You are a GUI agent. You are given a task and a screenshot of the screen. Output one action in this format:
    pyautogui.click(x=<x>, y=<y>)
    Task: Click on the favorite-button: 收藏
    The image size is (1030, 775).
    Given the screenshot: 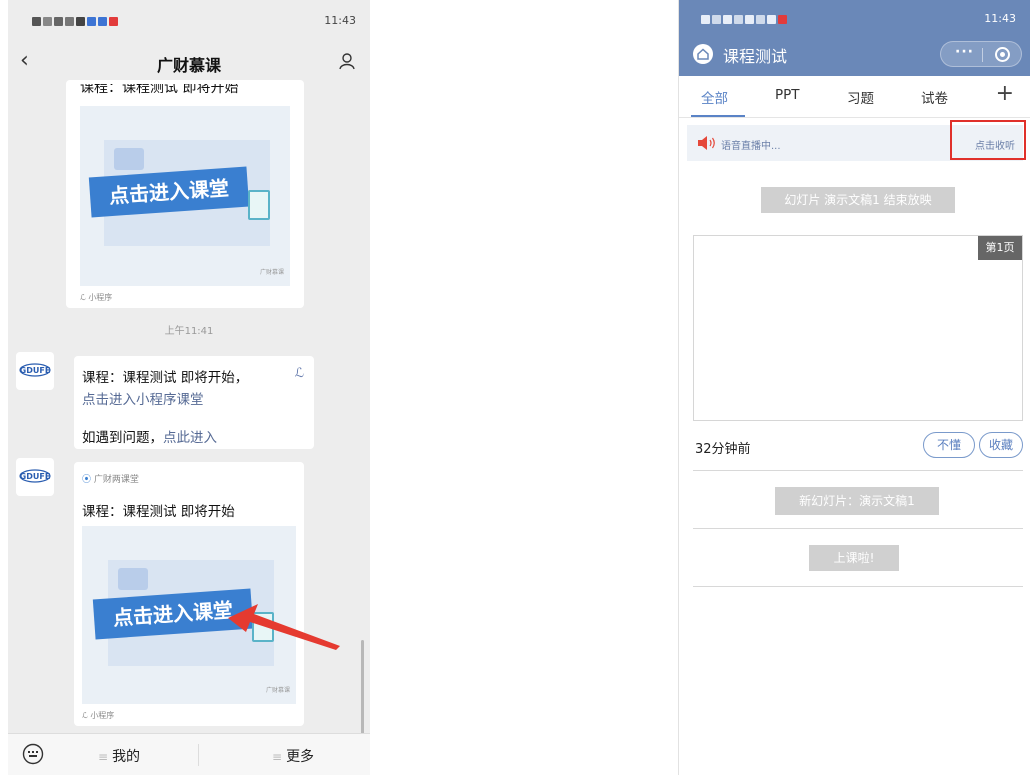 What is the action you would take?
    pyautogui.click(x=1001, y=445)
    